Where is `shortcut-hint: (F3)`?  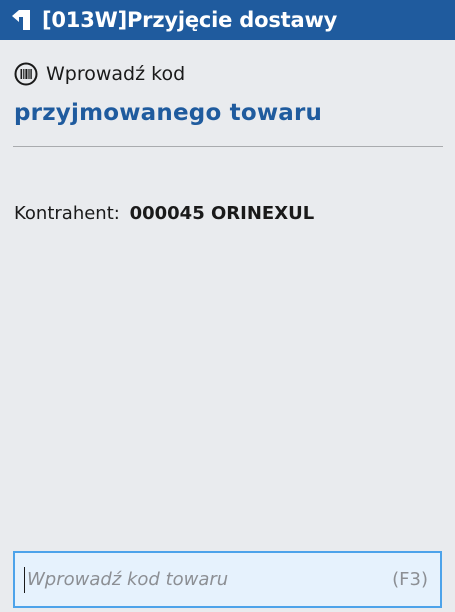
shortcut-hint: (F3) is located at coordinates (410, 579).